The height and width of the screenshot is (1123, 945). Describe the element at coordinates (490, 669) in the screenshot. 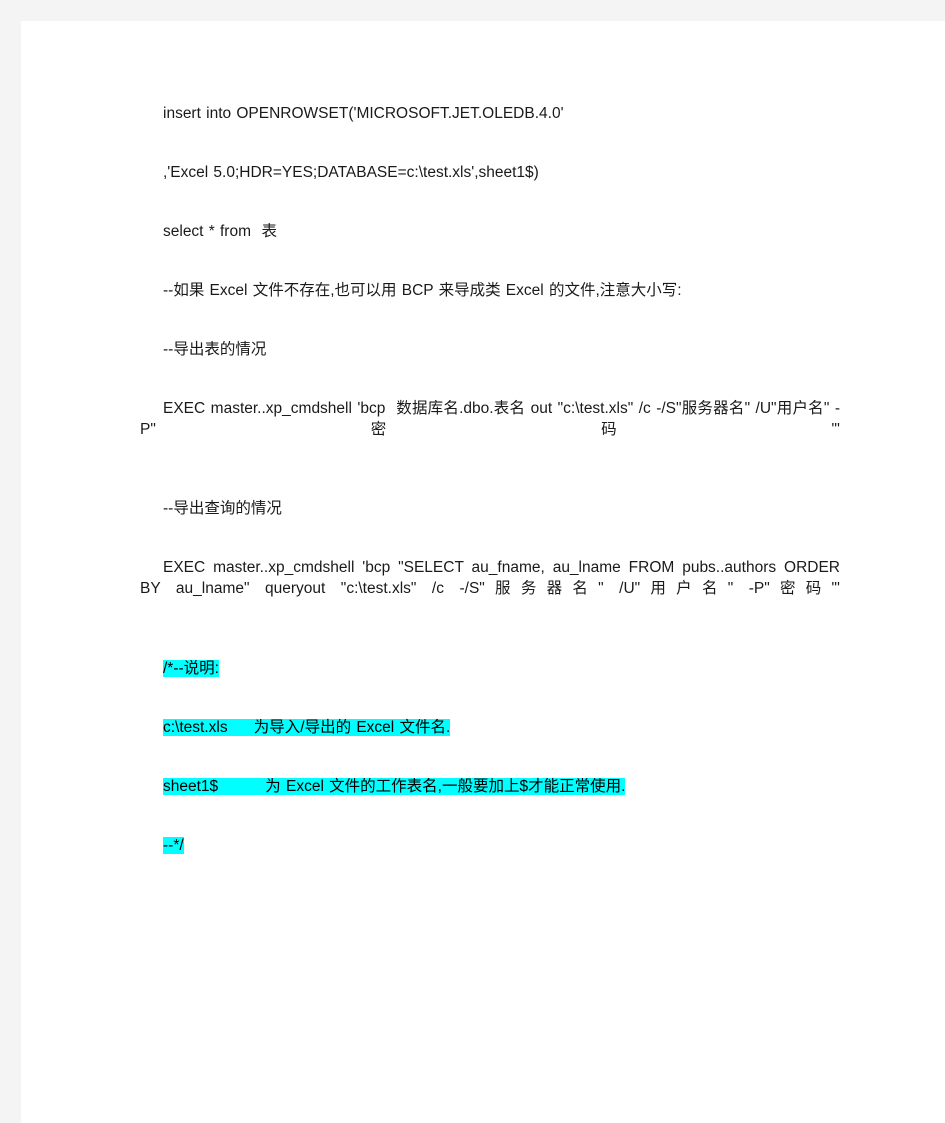

I see `paragraph-comment-block-open: /*--说明:` at that location.